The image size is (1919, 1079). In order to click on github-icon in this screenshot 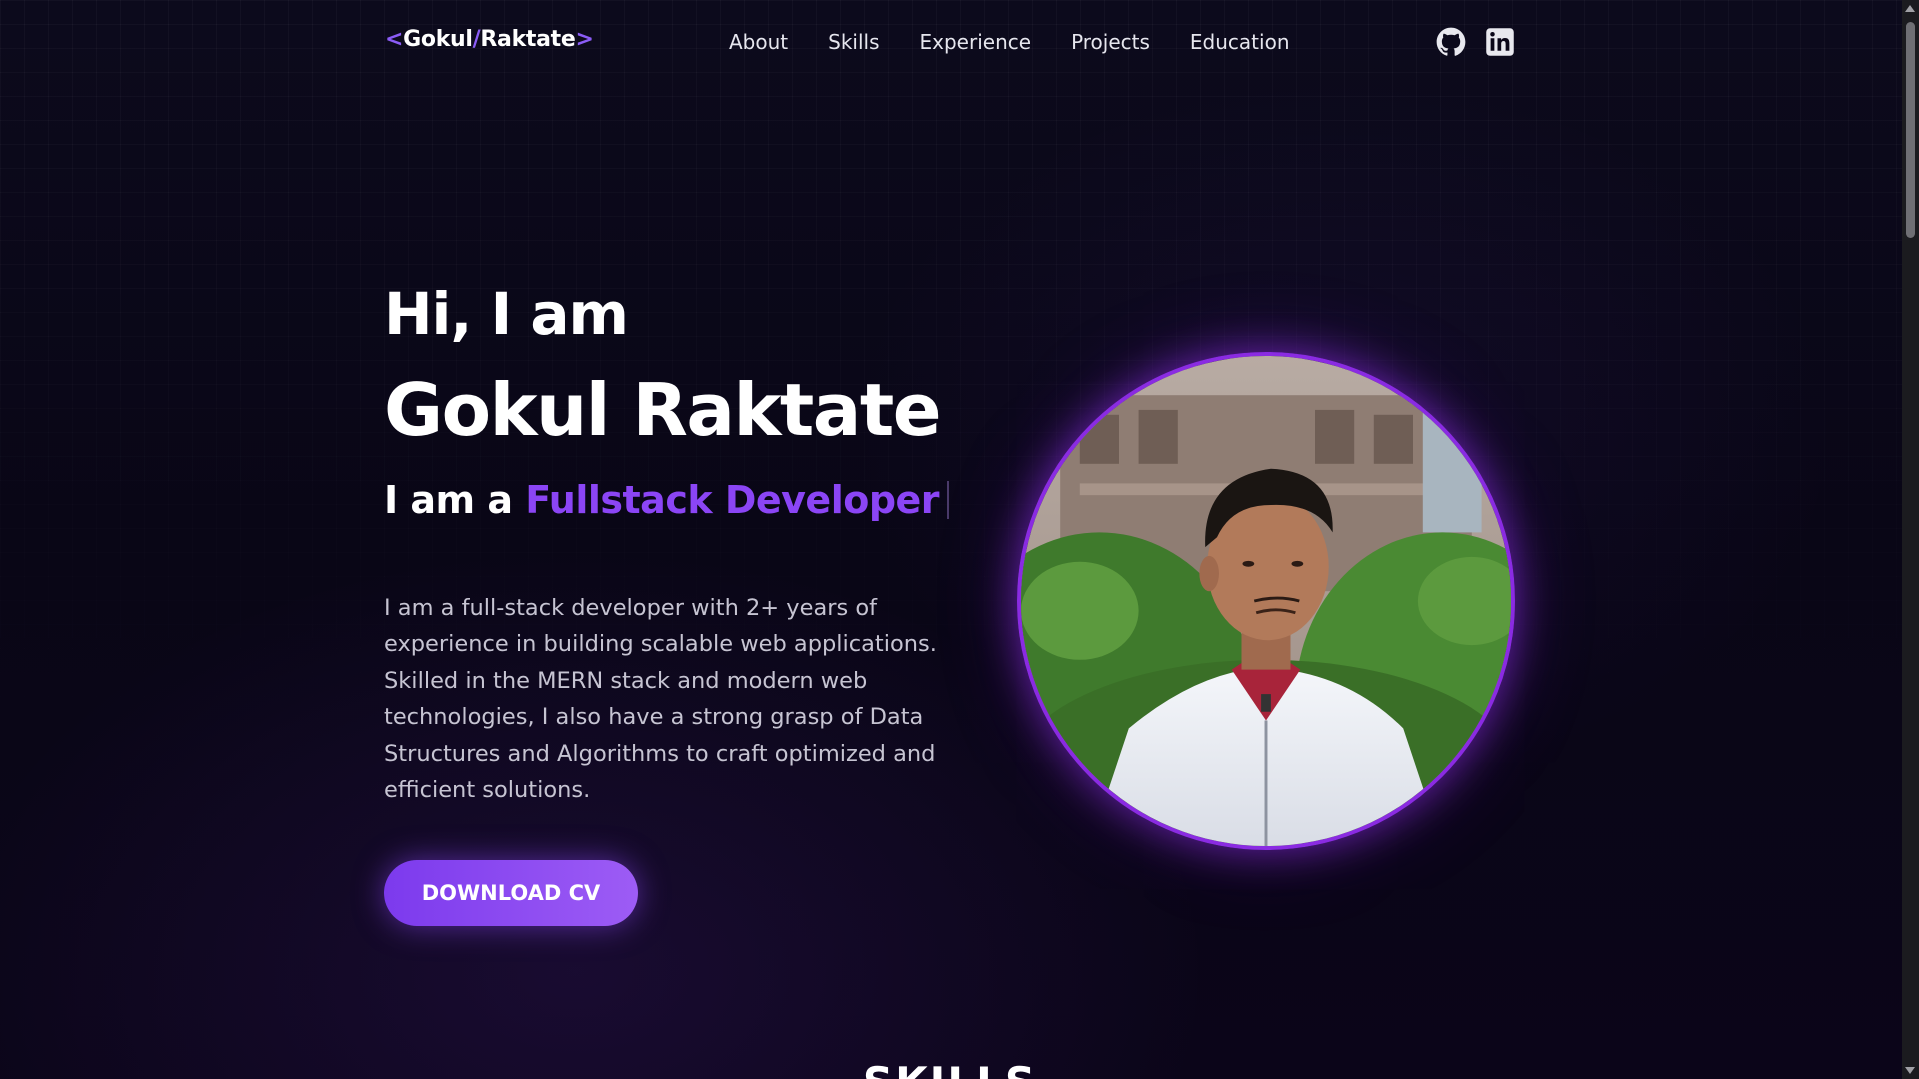, I will do `click(1451, 42)`.